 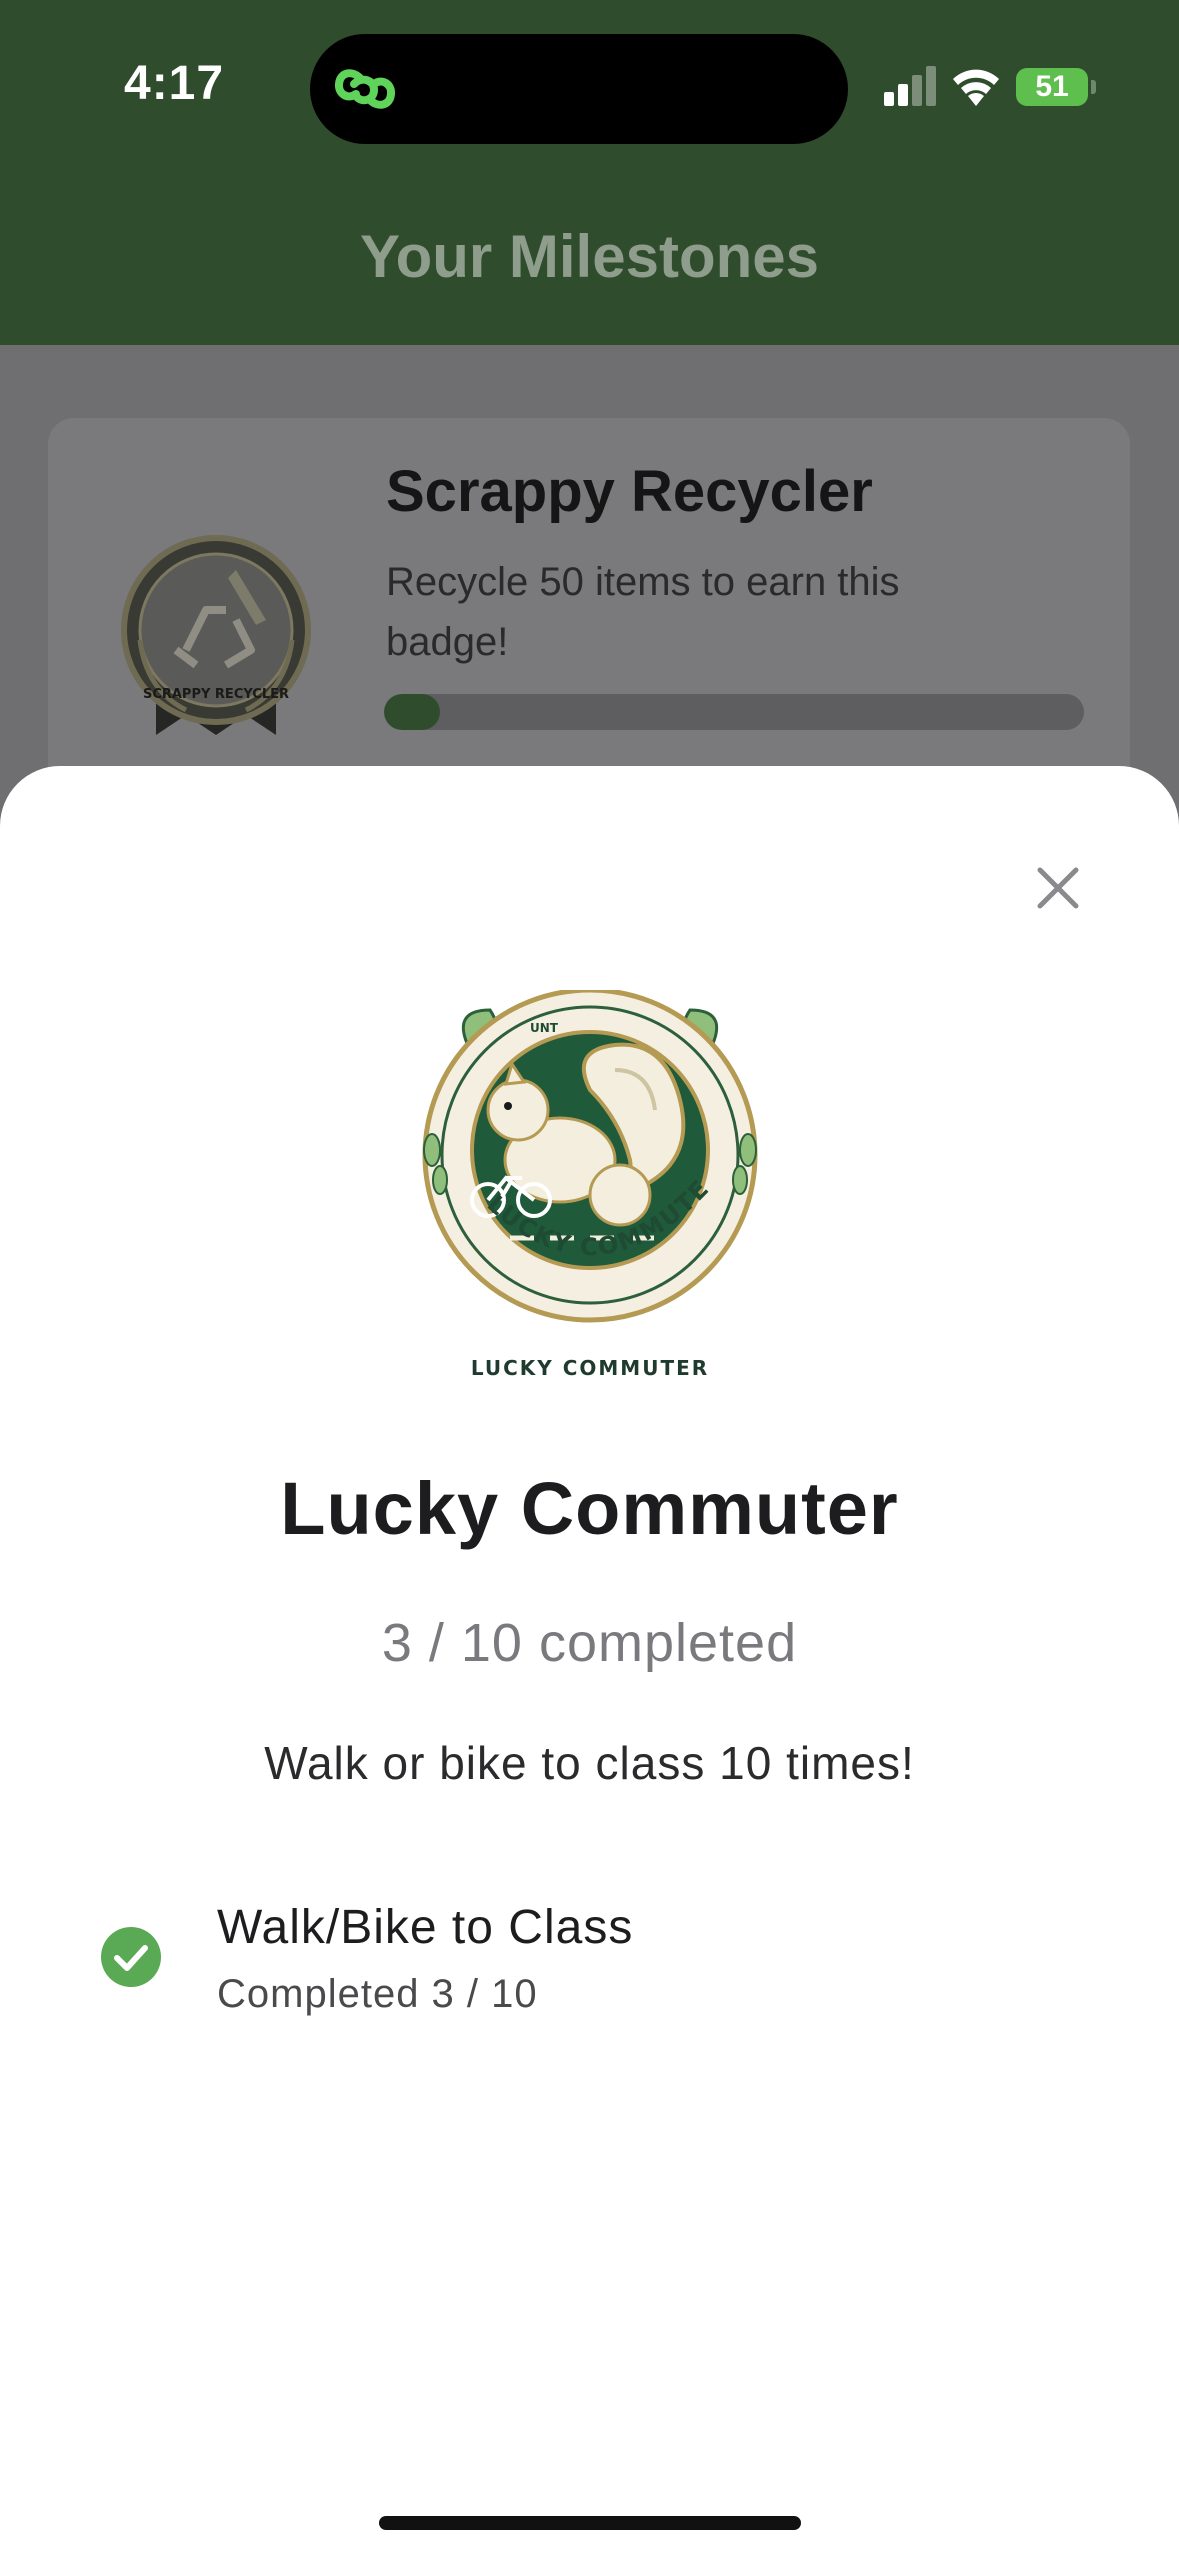 I want to click on scrappy-recycler-badge-icon: SCRAPPY RECYCLER, so click(x=216, y=635).